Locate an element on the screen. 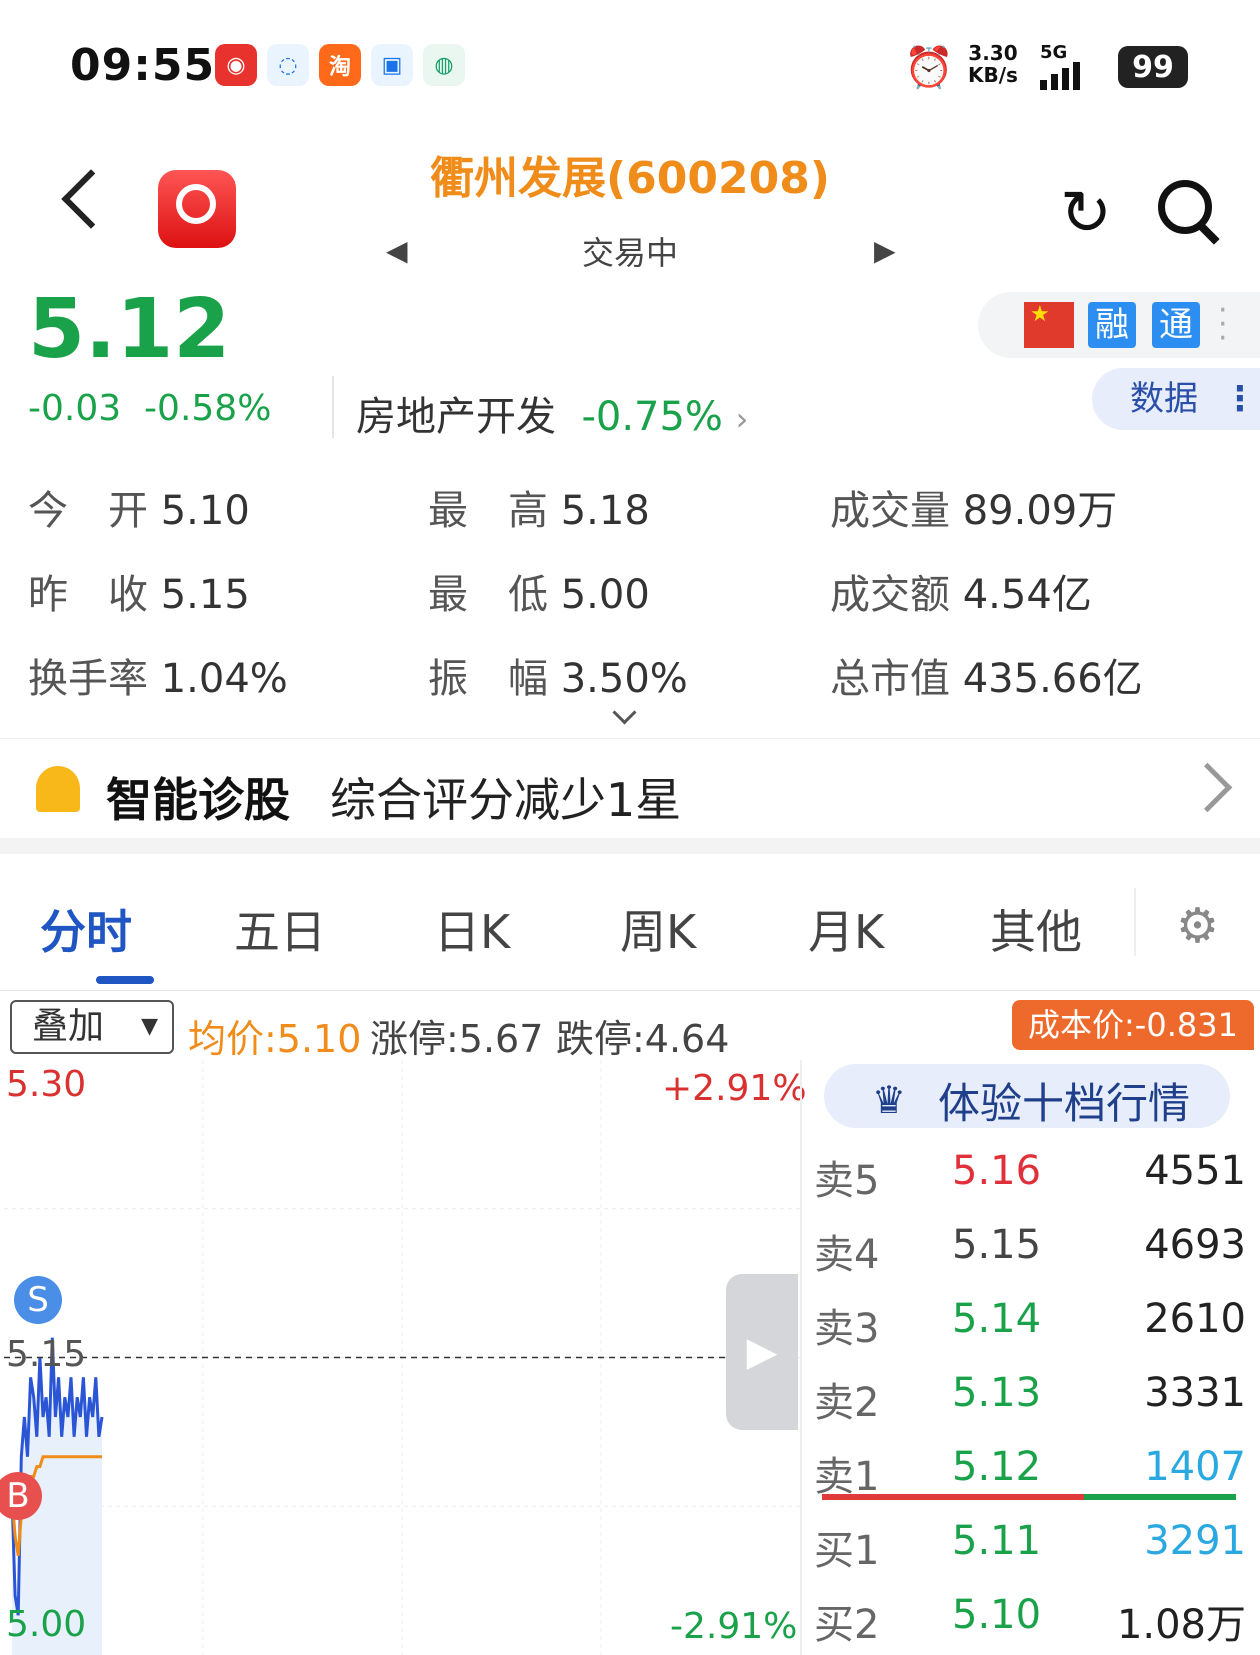  order-price: 5.16 is located at coordinates (997, 1171).